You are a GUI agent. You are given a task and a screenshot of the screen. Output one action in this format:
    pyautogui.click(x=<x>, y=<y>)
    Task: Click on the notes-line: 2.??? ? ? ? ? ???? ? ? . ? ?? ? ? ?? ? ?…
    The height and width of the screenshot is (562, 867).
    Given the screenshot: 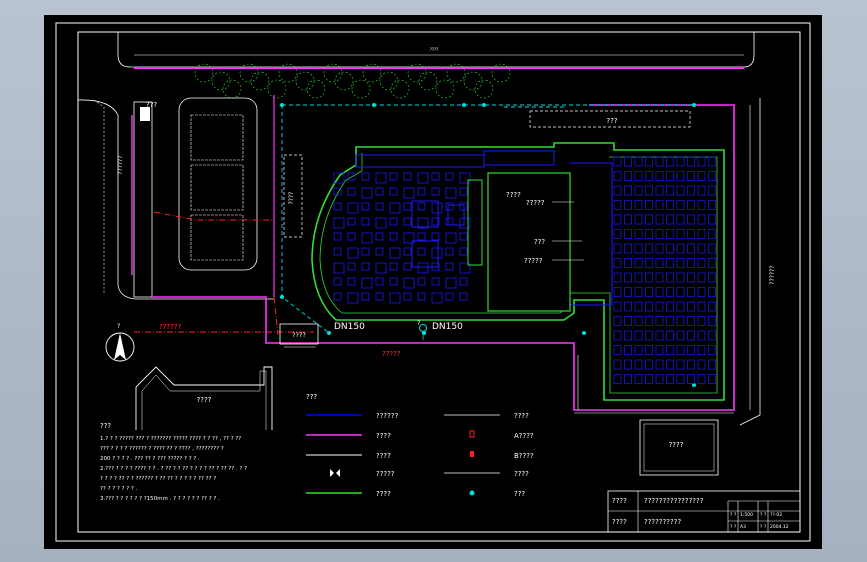 What is the action you would take?
    pyautogui.click(x=173, y=469)
    